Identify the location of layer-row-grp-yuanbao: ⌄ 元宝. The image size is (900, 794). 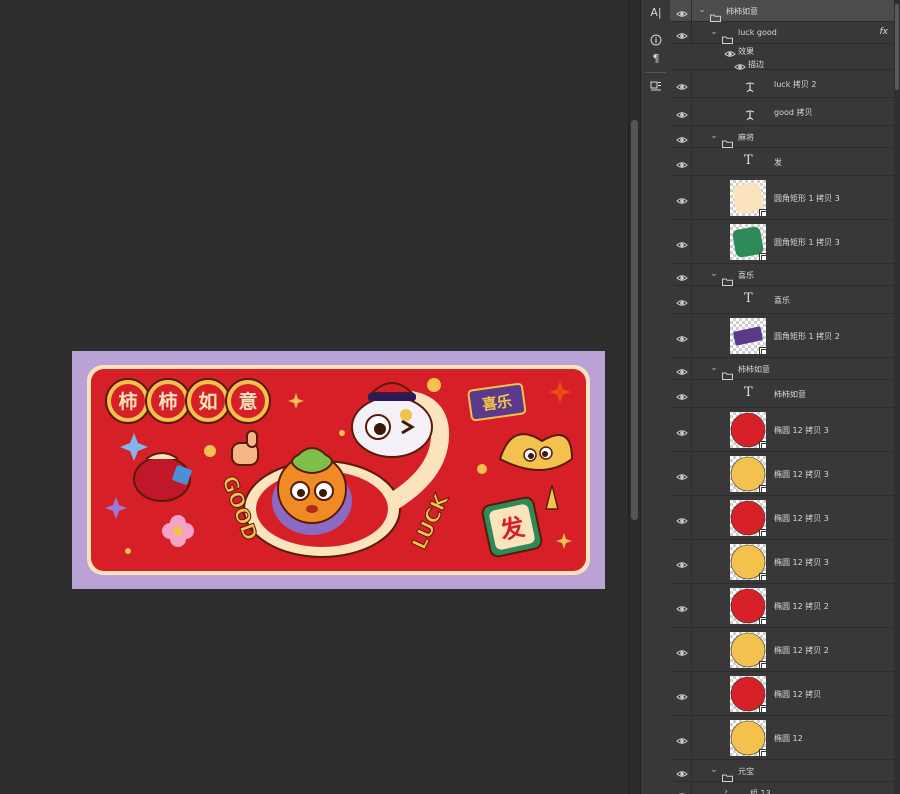
(782, 771).